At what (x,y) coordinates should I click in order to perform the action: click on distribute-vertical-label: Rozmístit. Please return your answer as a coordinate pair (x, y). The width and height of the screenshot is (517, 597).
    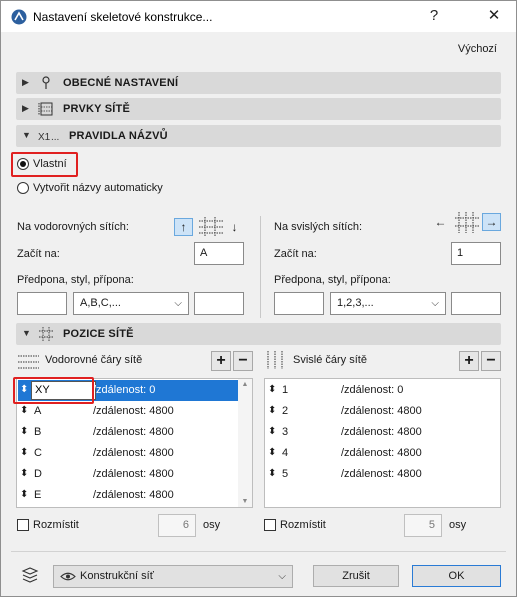
    Looking at the image, I should click on (303, 525).